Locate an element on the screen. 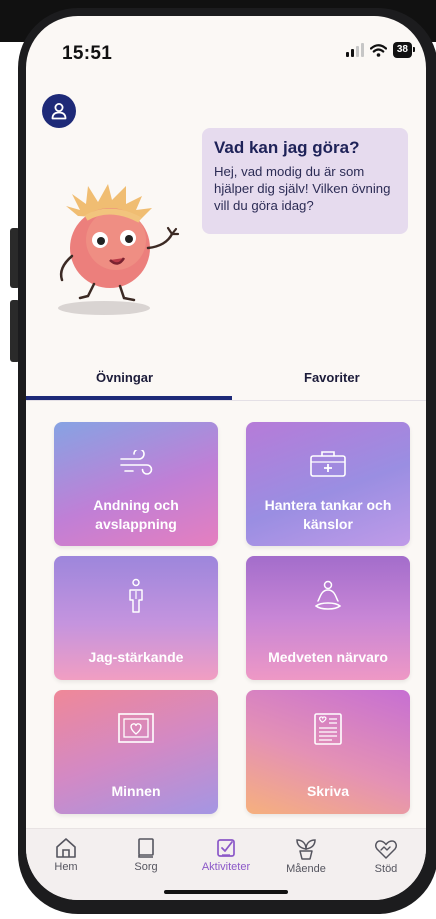  tab-ovningar: Övningar is located at coordinates (124, 377).